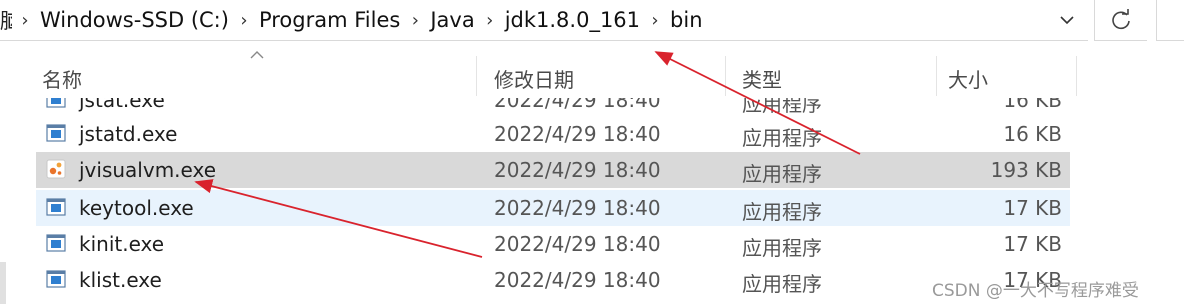 The image size is (1184, 304). I want to click on list-item: jstatd.exe 2022/4/29 18:40 应用程序 16 KB, so click(553, 134).